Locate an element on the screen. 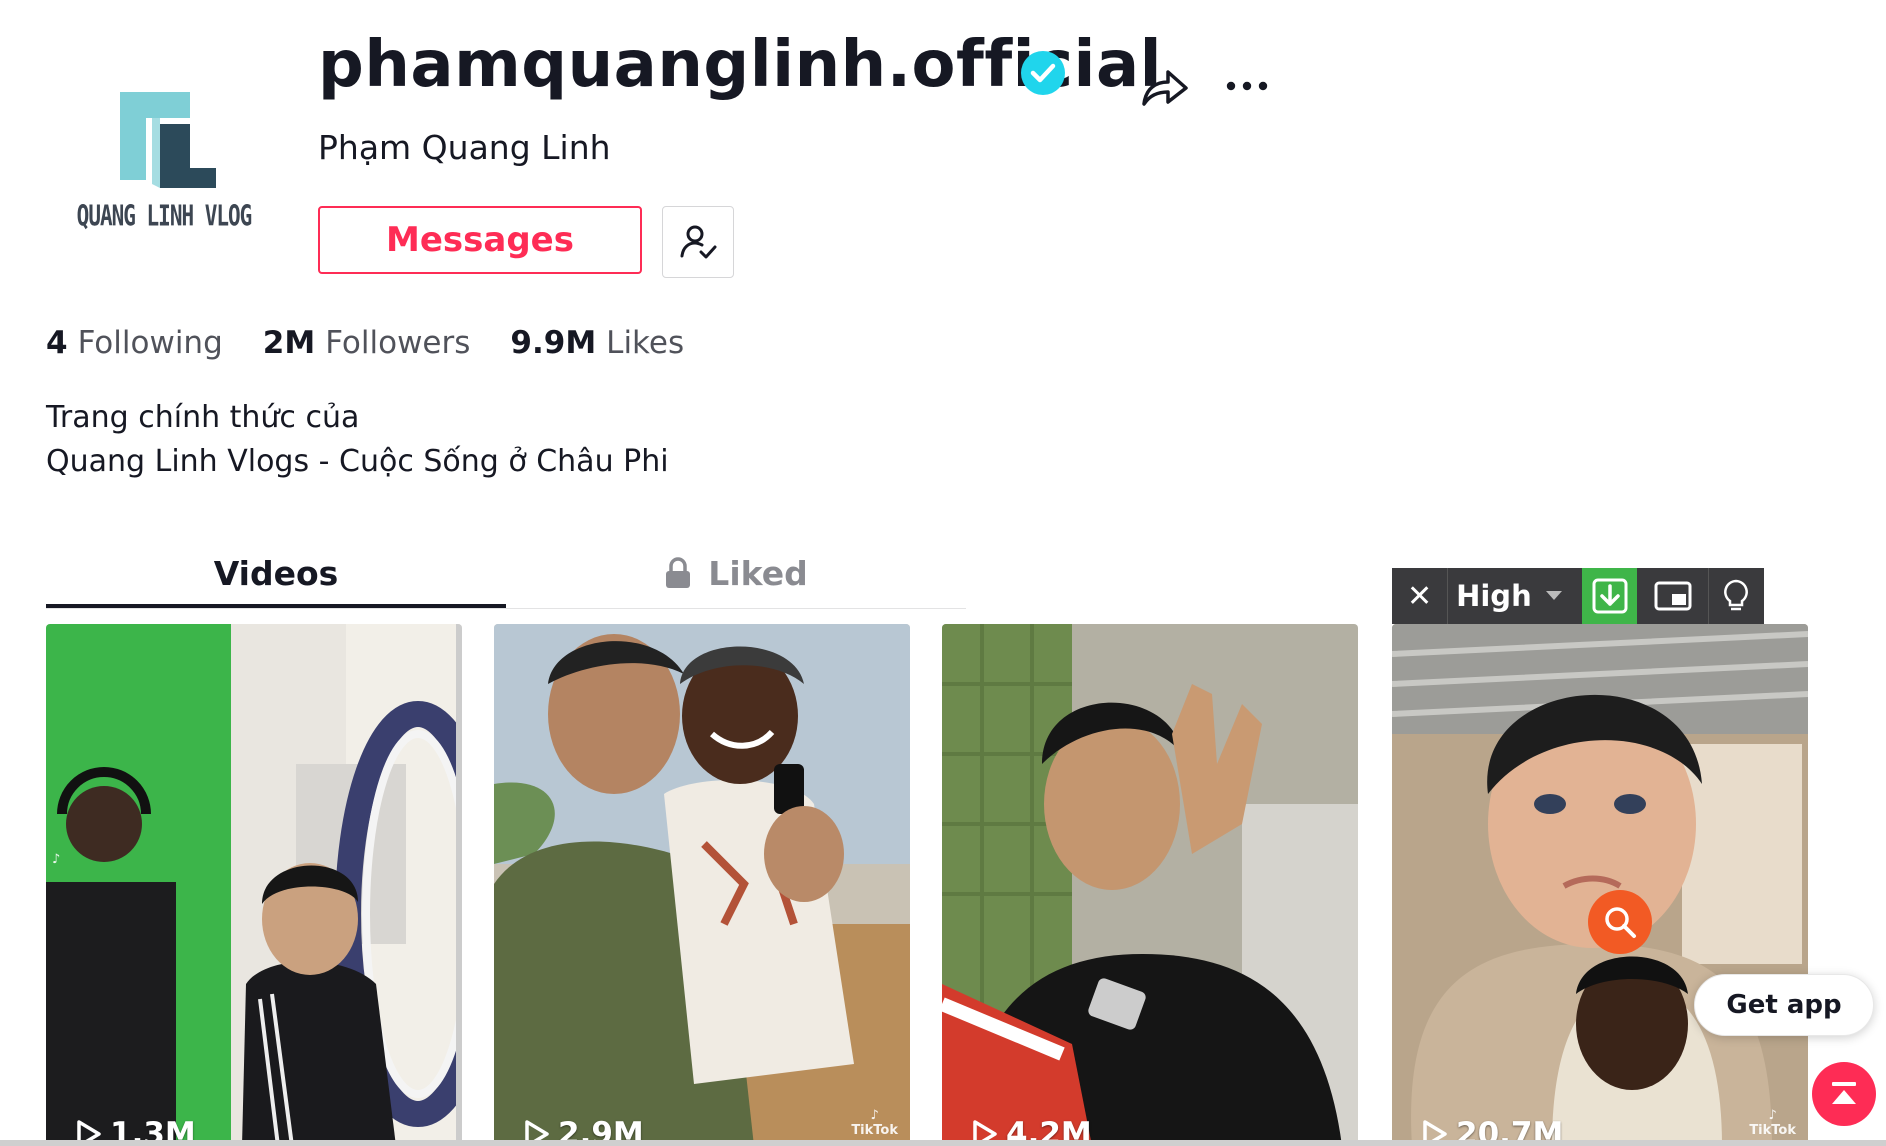 This screenshot has height=1146, width=1886. user-check-icon is located at coordinates (698, 242).